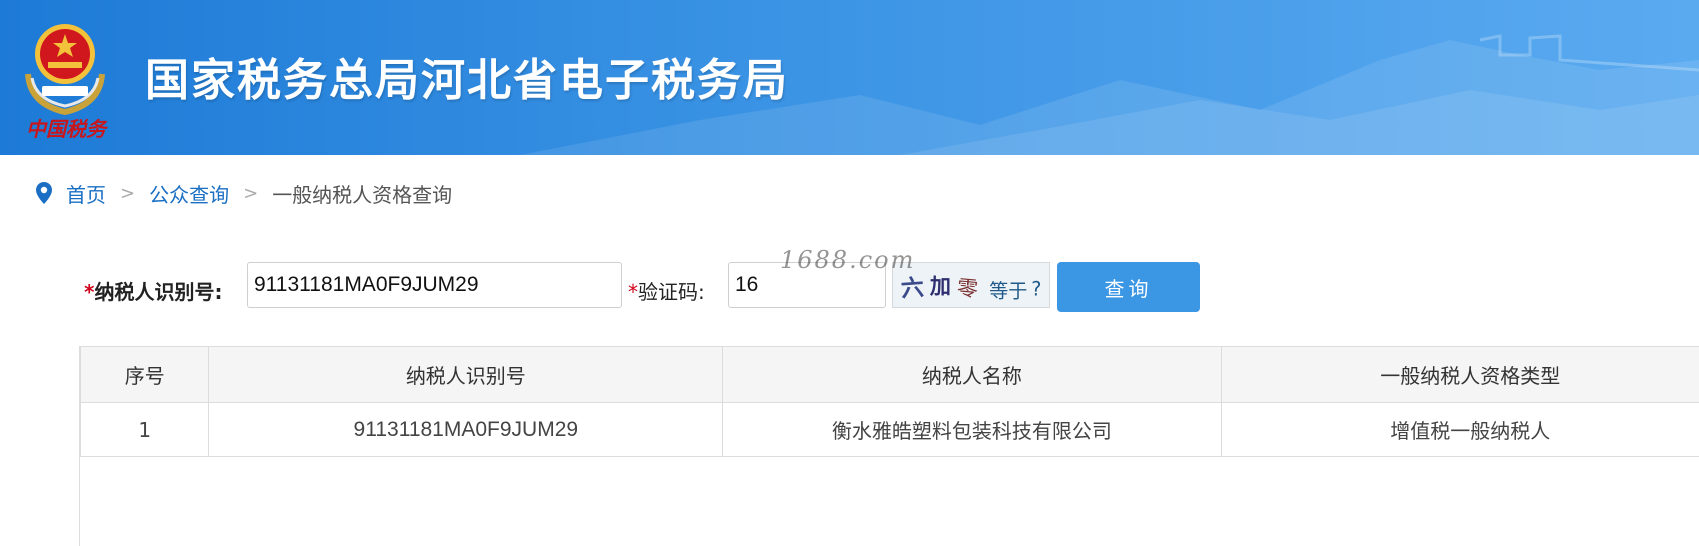 The height and width of the screenshot is (546, 1699). I want to click on table-header-row: 序号 纳税人识别号 纳税人名称 一般纳税人资格类型, so click(890, 375).